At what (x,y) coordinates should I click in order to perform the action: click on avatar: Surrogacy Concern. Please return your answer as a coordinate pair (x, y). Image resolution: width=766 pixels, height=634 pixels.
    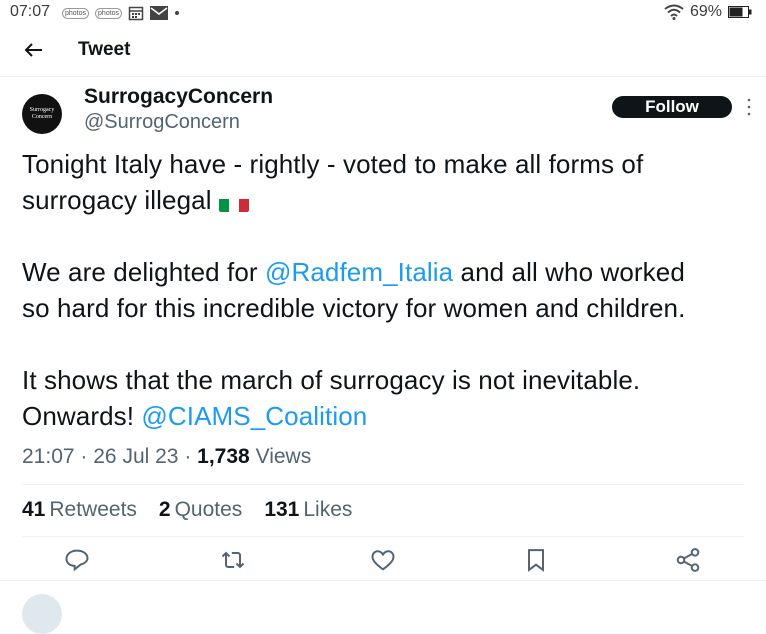
    Looking at the image, I should click on (42, 114).